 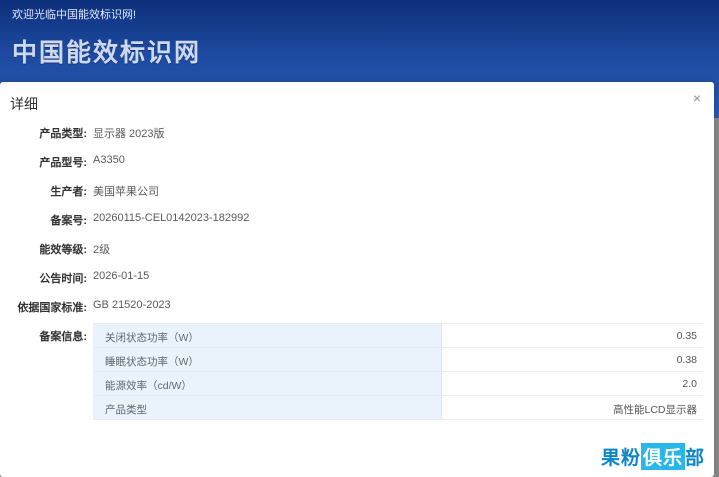 What do you see at coordinates (102, 250) in the screenshot?
I see `field-value: 2级` at bounding box center [102, 250].